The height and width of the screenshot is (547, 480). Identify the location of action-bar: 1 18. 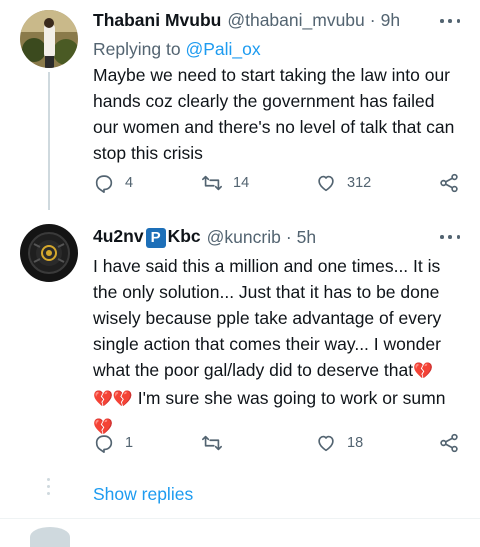
(276, 445).